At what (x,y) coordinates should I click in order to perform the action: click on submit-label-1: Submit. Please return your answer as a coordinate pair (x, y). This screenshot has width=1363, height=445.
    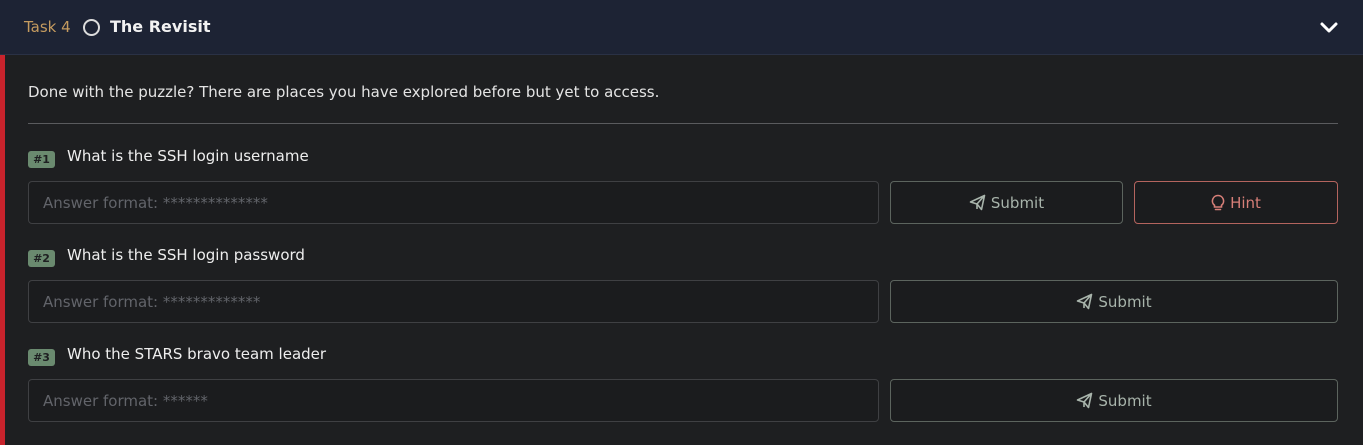
    Looking at the image, I should click on (1017, 202).